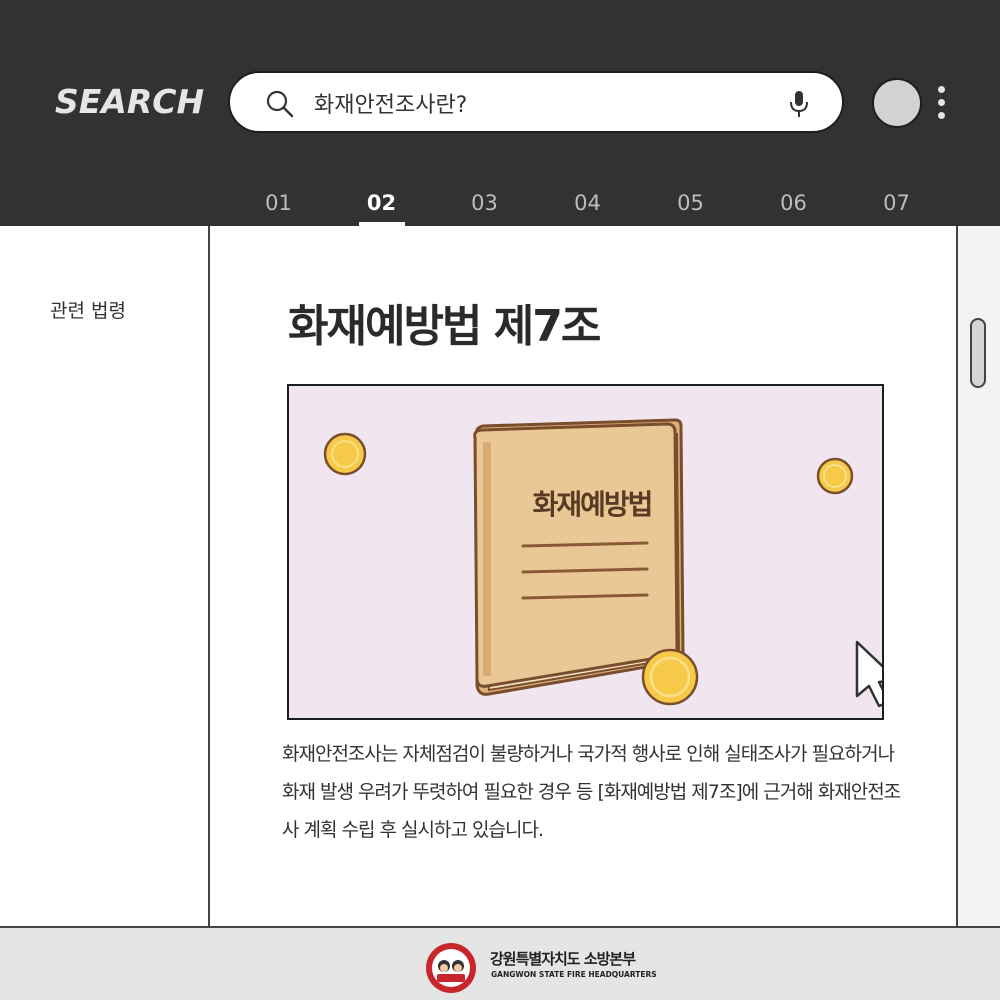 Image resolution: width=1000 pixels, height=1000 pixels. What do you see at coordinates (793, 206) in the screenshot?
I see `tab-06: 06` at bounding box center [793, 206].